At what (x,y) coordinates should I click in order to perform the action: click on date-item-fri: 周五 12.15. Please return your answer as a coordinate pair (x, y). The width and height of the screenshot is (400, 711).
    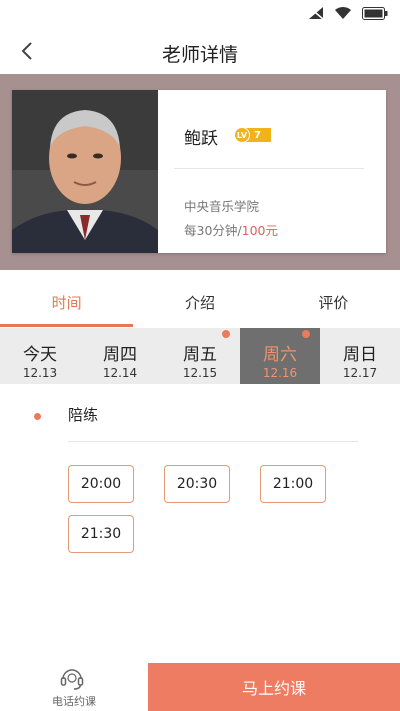
    Looking at the image, I should click on (200, 356).